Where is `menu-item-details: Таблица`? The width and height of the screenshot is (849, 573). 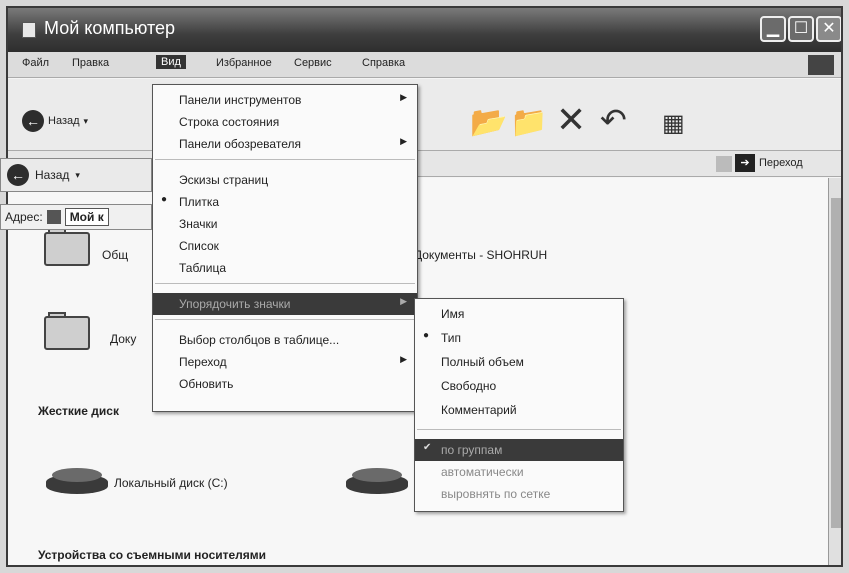 menu-item-details: Таблица is located at coordinates (285, 268).